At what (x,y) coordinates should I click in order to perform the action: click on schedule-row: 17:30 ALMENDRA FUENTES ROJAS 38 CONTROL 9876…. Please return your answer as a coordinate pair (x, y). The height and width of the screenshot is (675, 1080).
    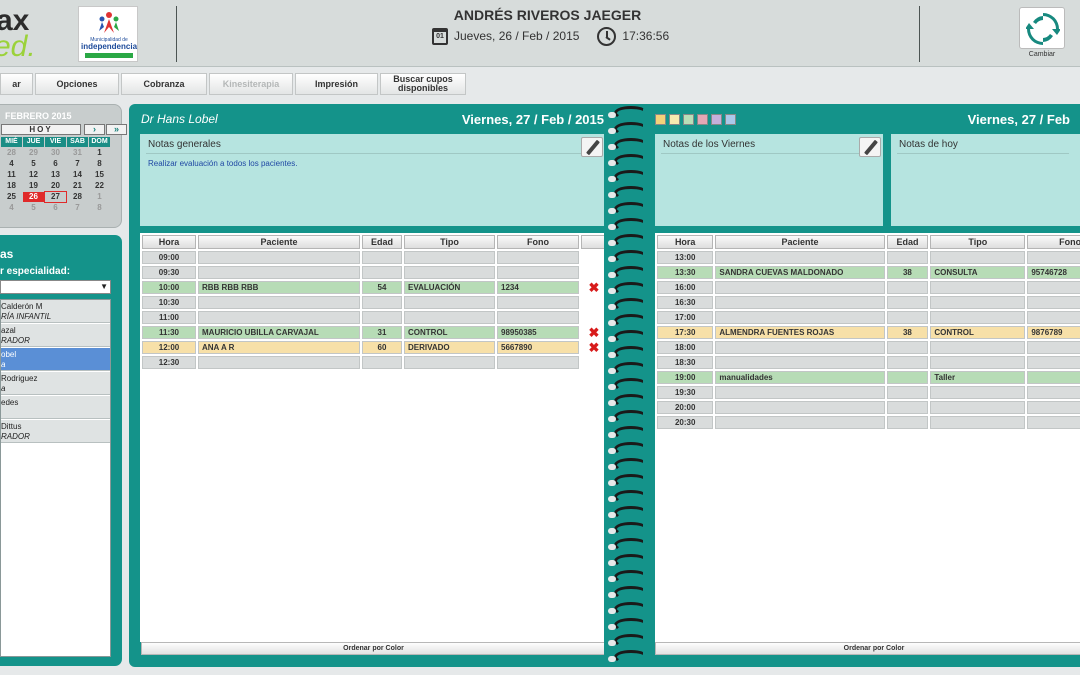
    Looking at the image, I should click on (868, 332).